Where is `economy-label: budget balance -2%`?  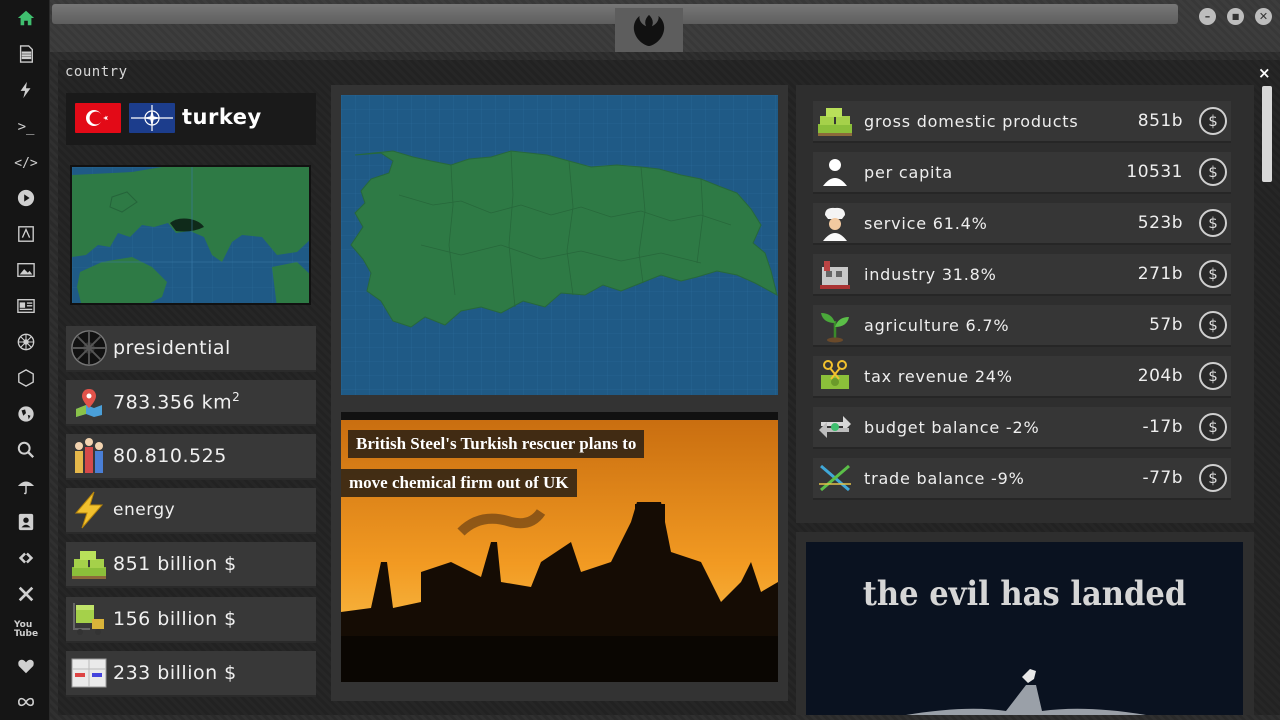
economy-label: budget balance -2% is located at coordinates (952, 427).